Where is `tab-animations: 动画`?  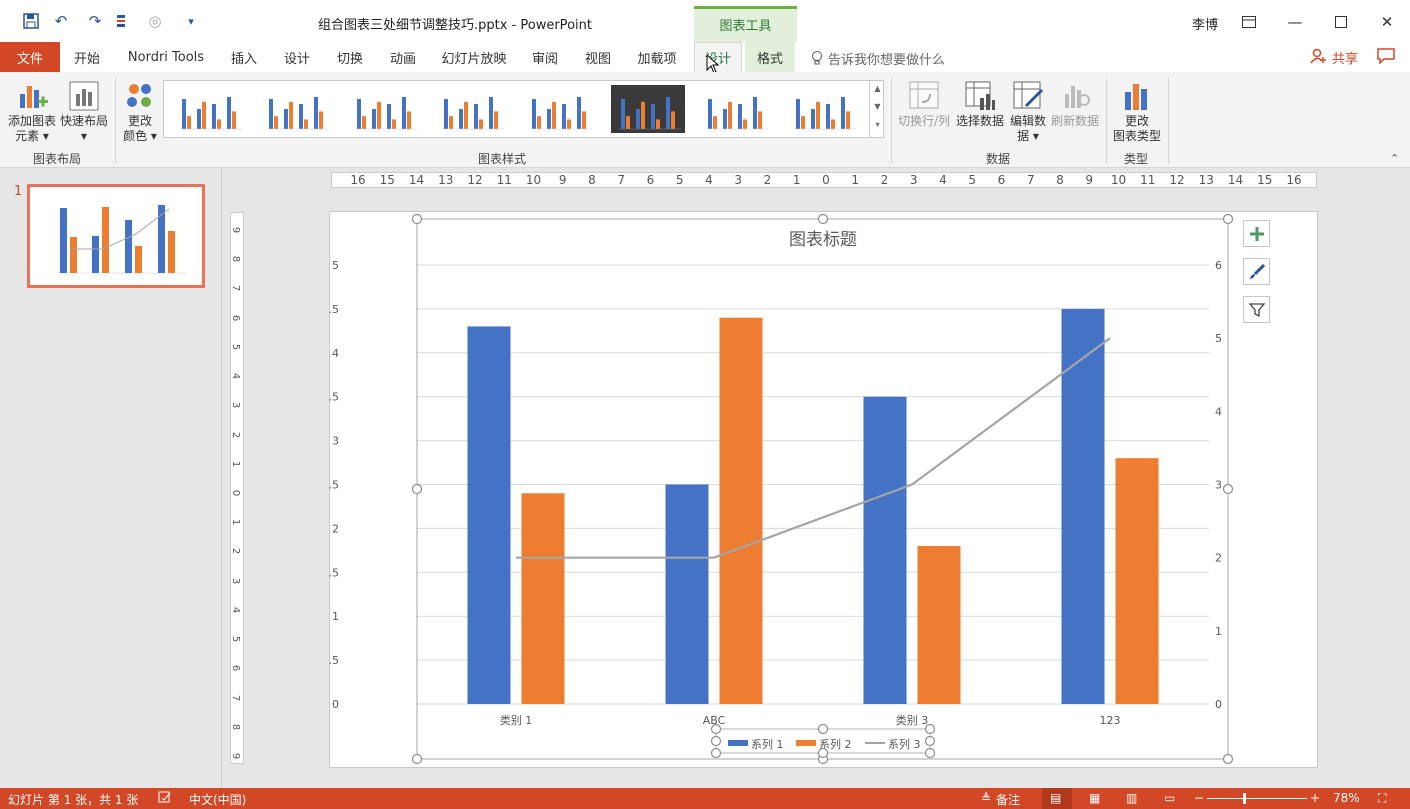
tab-animations: 动画 is located at coordinates (403, 57).